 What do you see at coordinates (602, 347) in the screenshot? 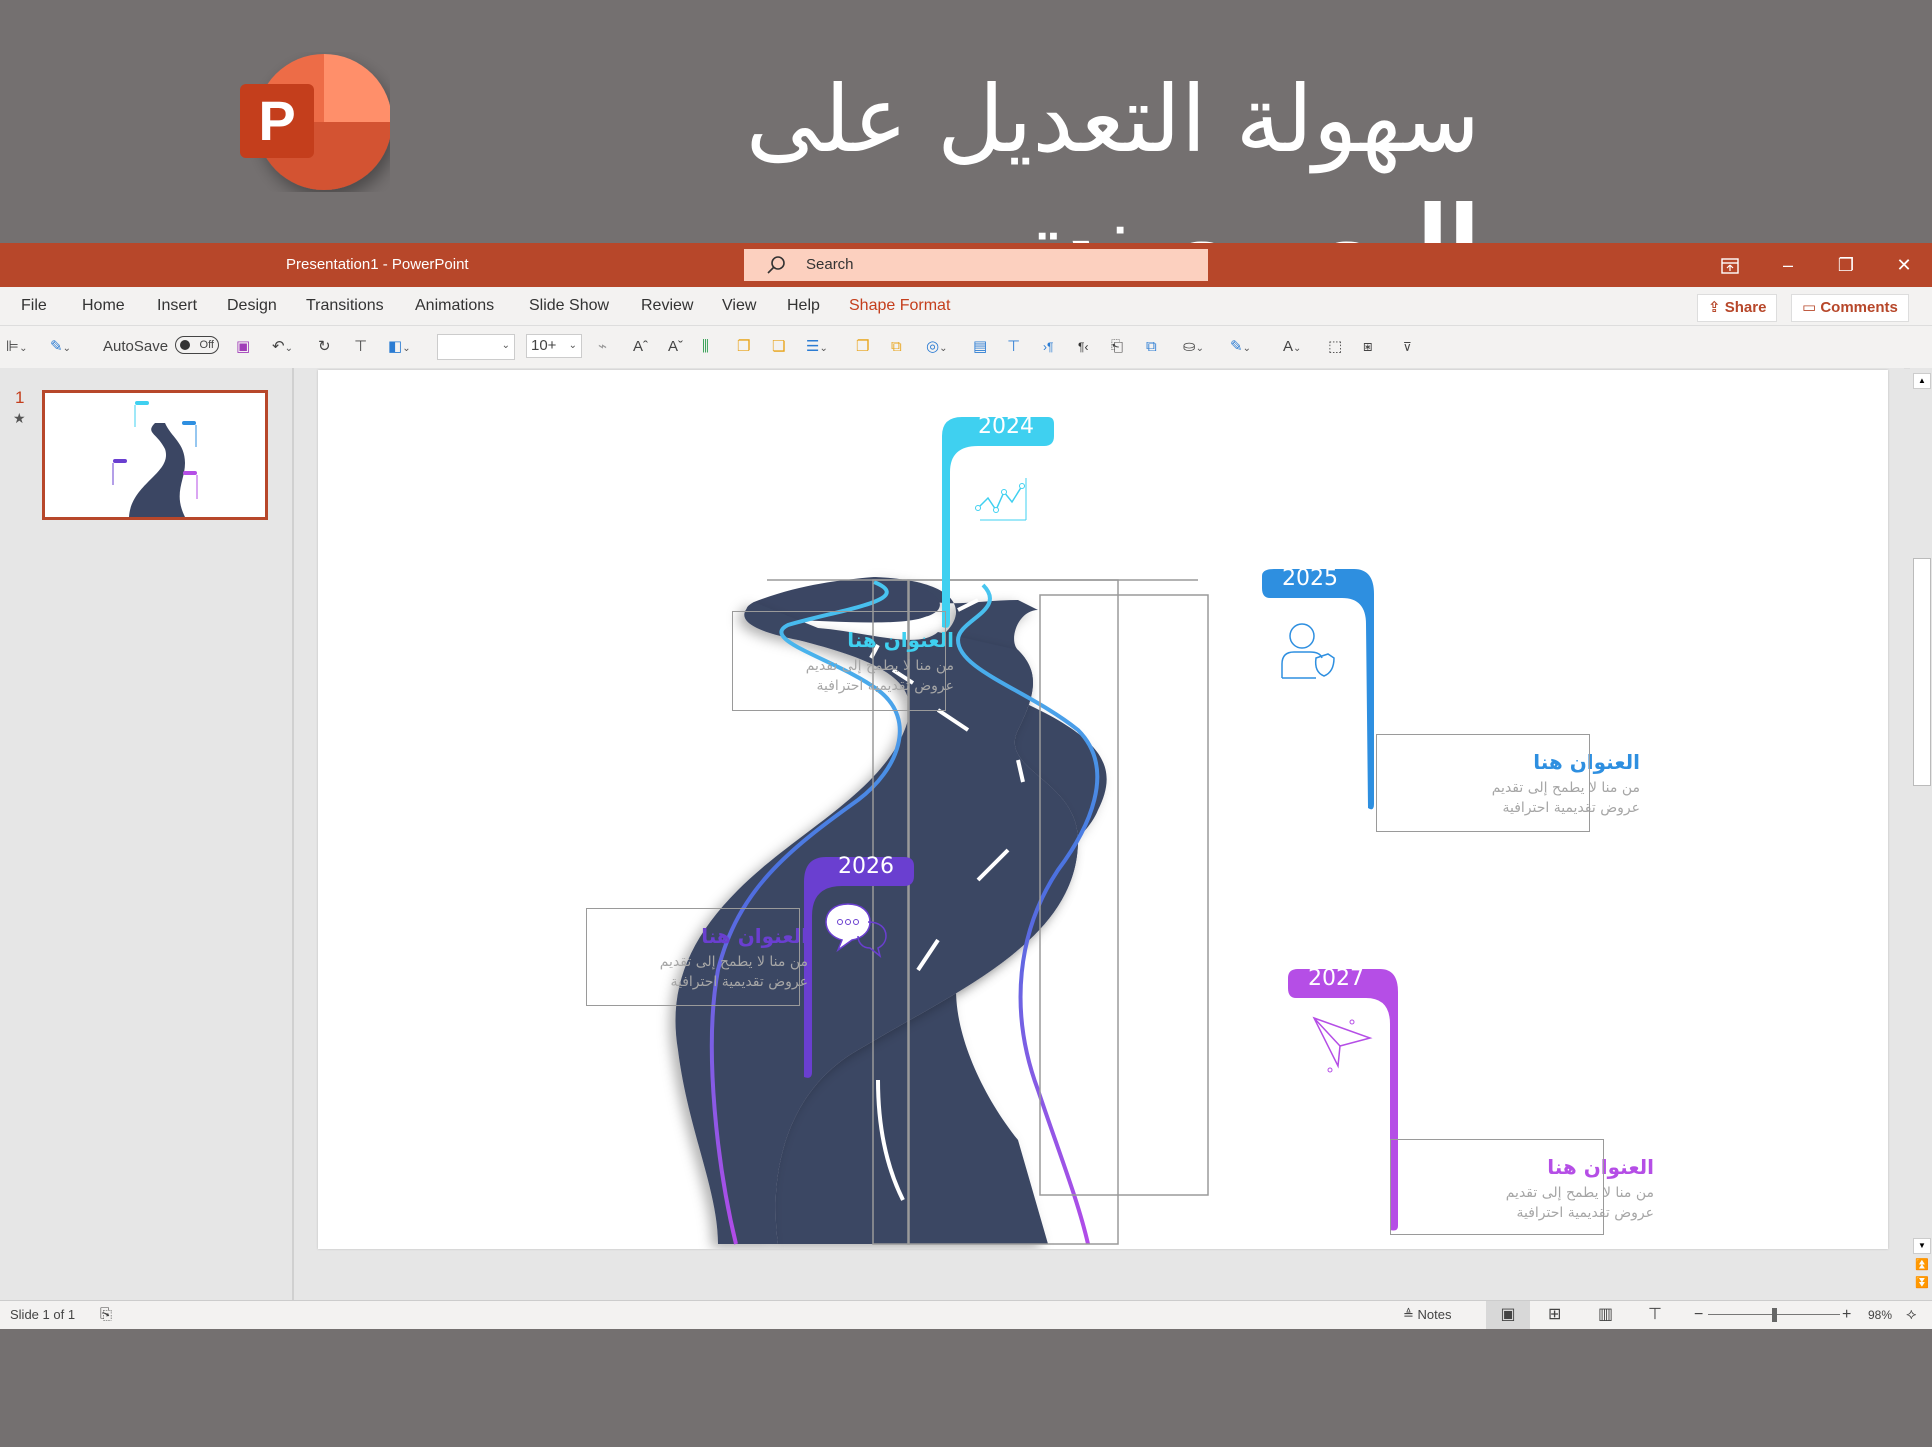
I see `format-painter-icon: ⌁` at bounding box center [602, 347].